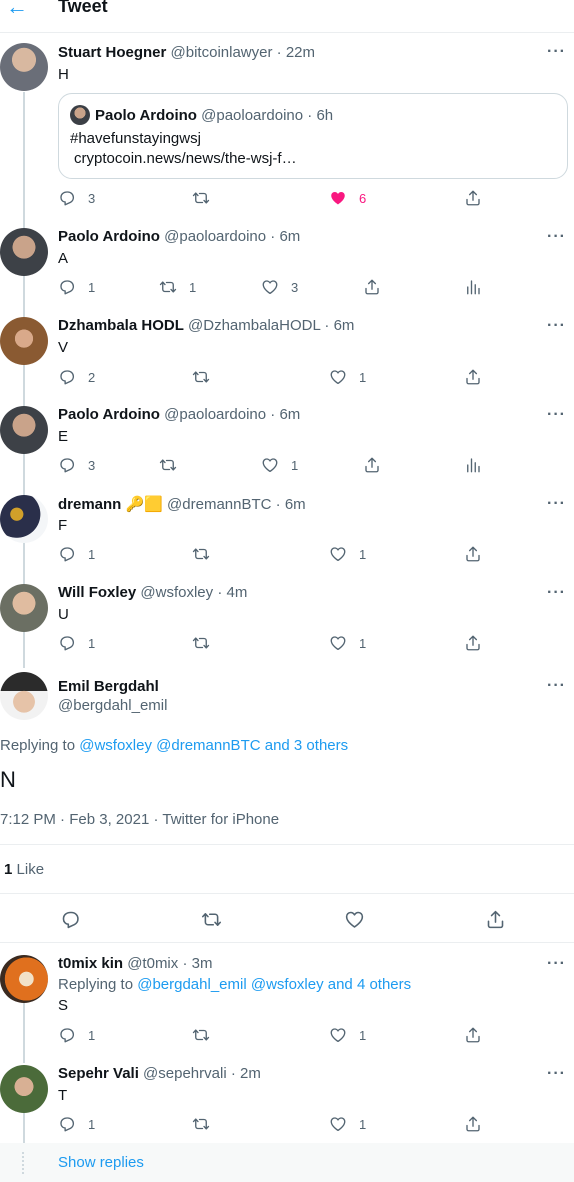  What do you see at coordinates (98, 1073) in the screenshot?
I see `author-name: Sepehr Vali` at bounding box center [98, 1073].